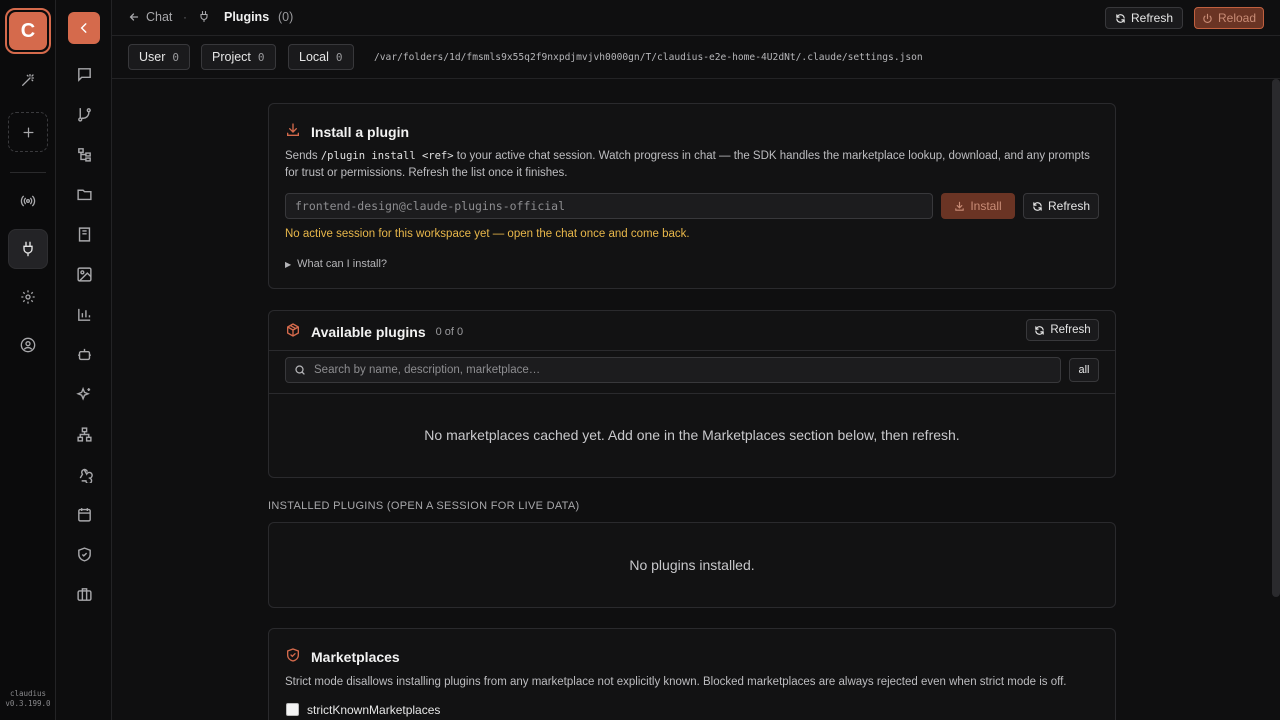 This screenshot has height=720, width=1280. I want to click on app-logo-letter: C, so click(28, 31).